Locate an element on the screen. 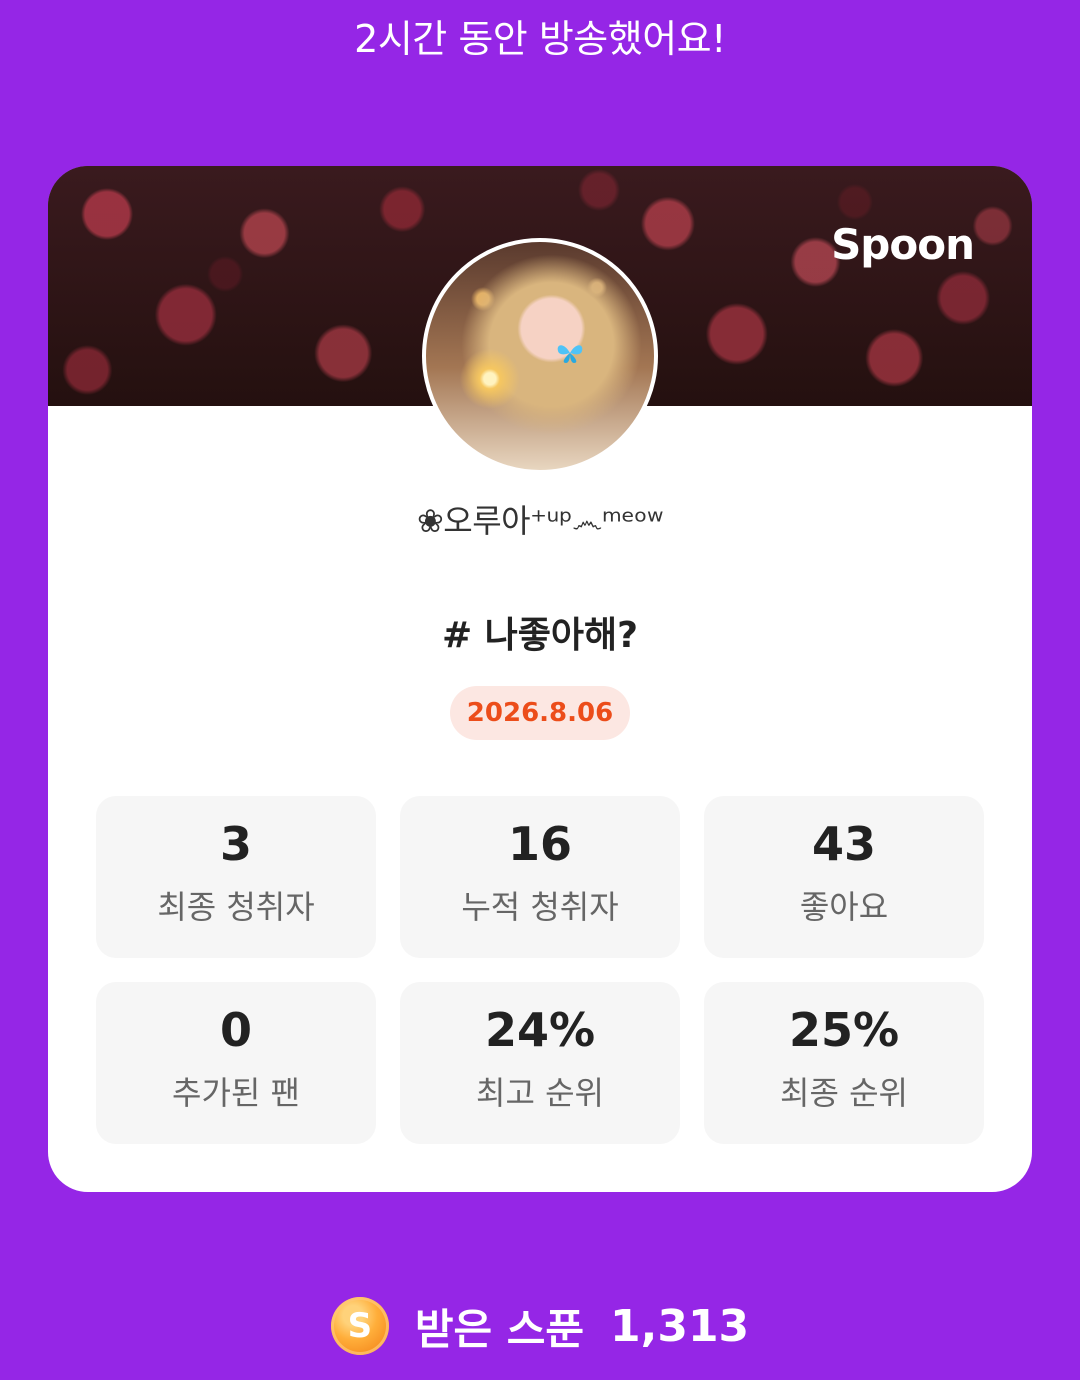  stat-new-fans: 0 추가된 팬 is located at coordinates (236, 1063).